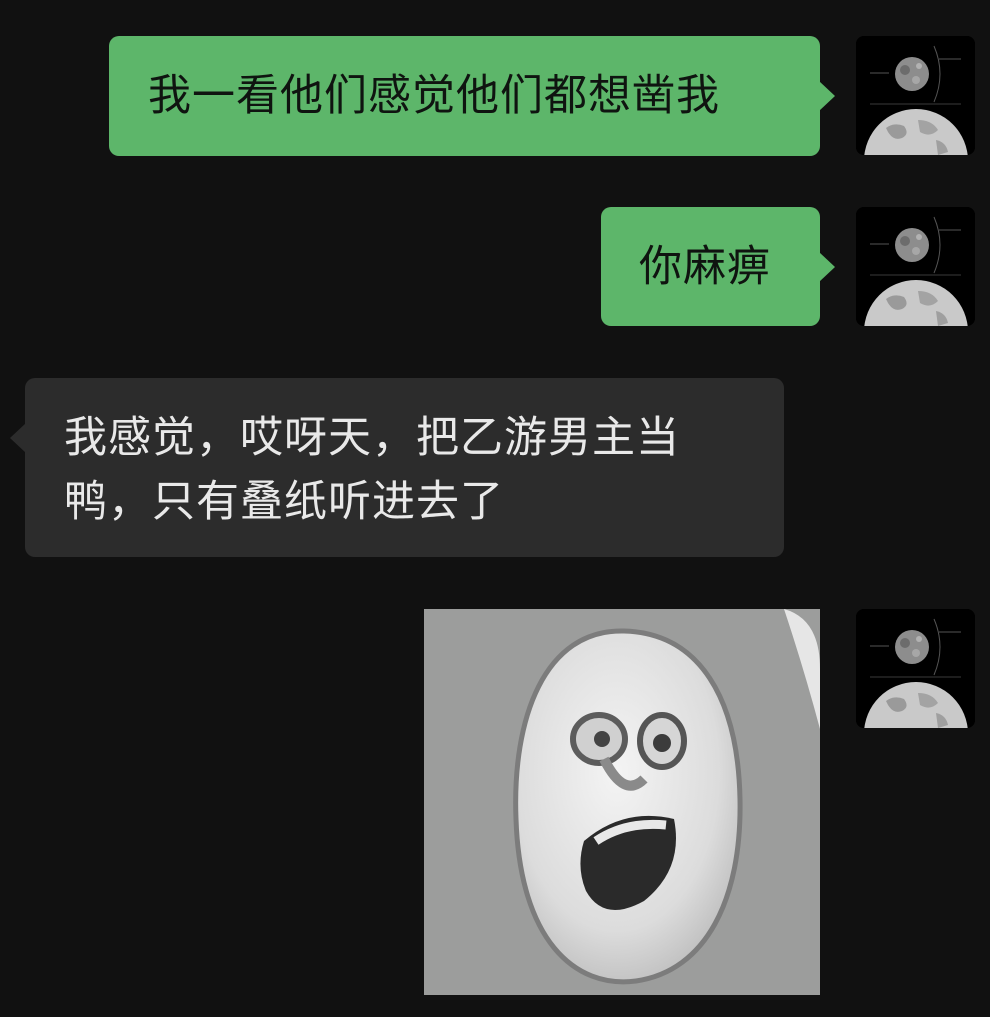 The height and width of the screenshot is (1017, 990). I want to click on message-text: 你麻痹, so click(705, 267).